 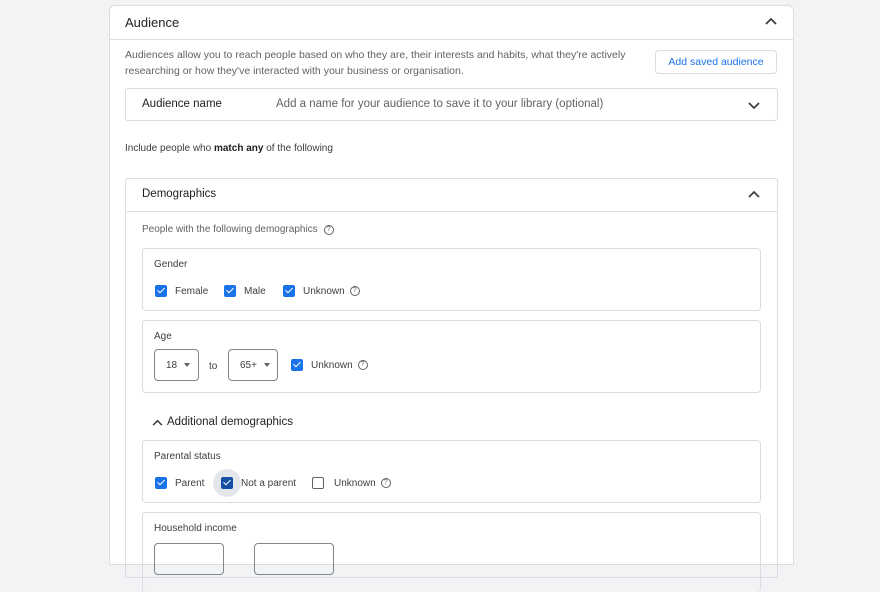 What do you see at coordinates (716, 62) in the screenshot?
I see `add-saved-audience-button: Add saved audience` at bounding box center [716, 62].